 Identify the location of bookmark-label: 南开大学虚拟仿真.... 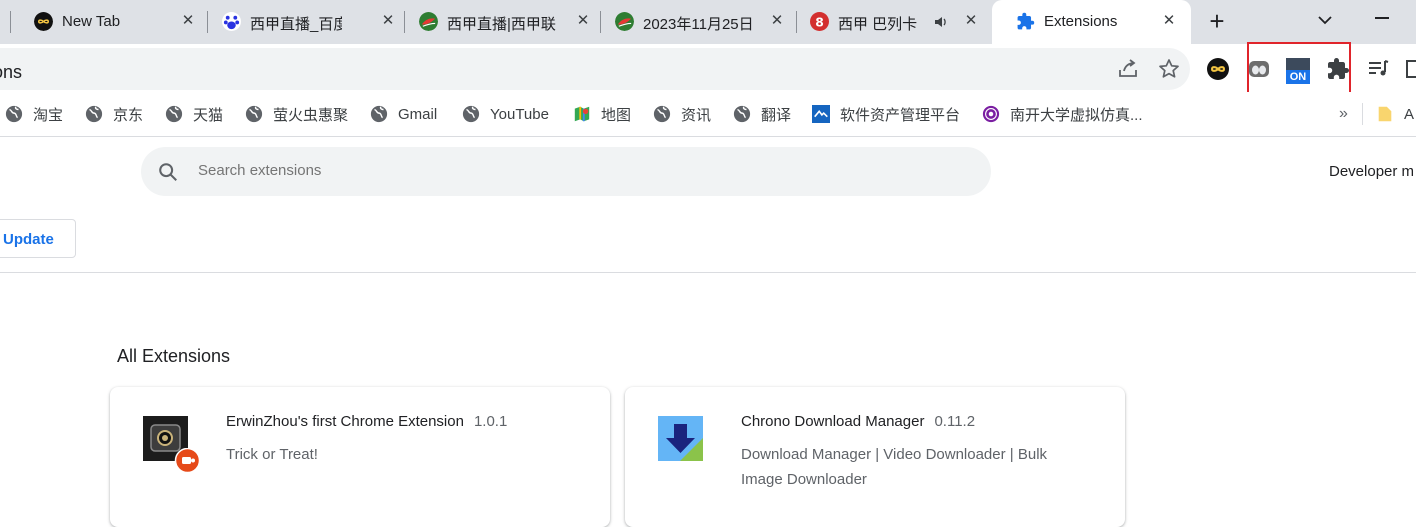
(1076, 115).